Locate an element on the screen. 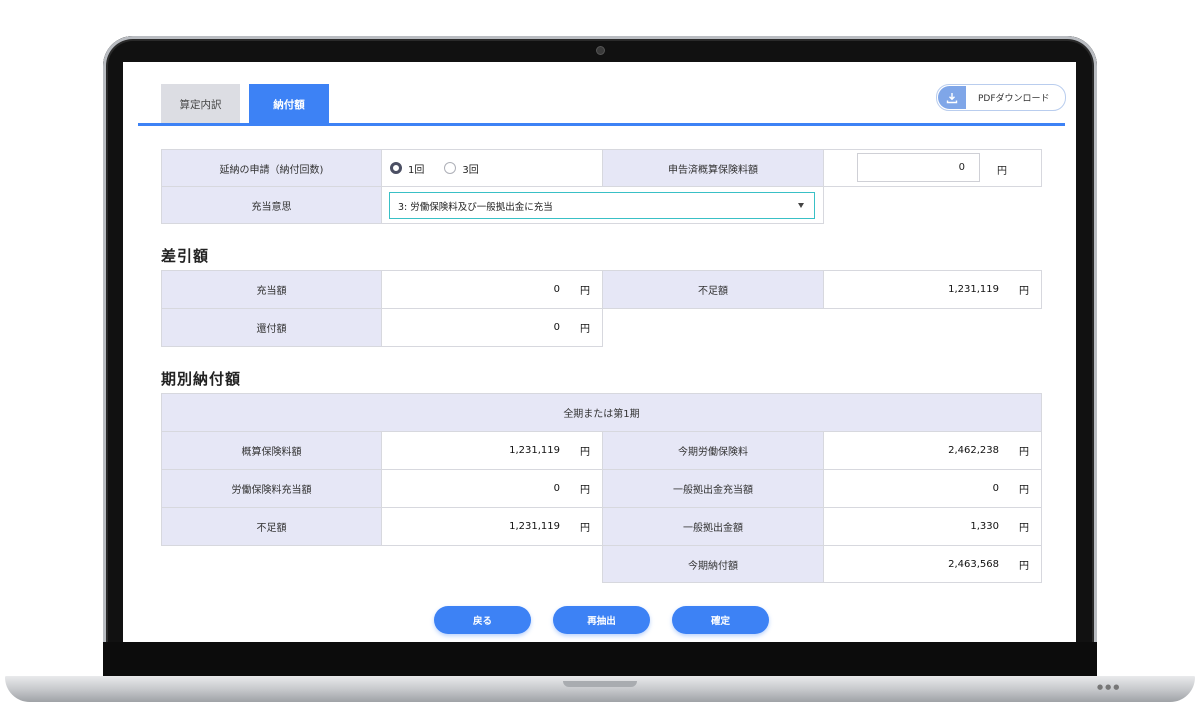 Image resolution: width=1200 pixels, height=724 pixels. tab-payment-amount: 納付額 is located at coordinates (289, 104).